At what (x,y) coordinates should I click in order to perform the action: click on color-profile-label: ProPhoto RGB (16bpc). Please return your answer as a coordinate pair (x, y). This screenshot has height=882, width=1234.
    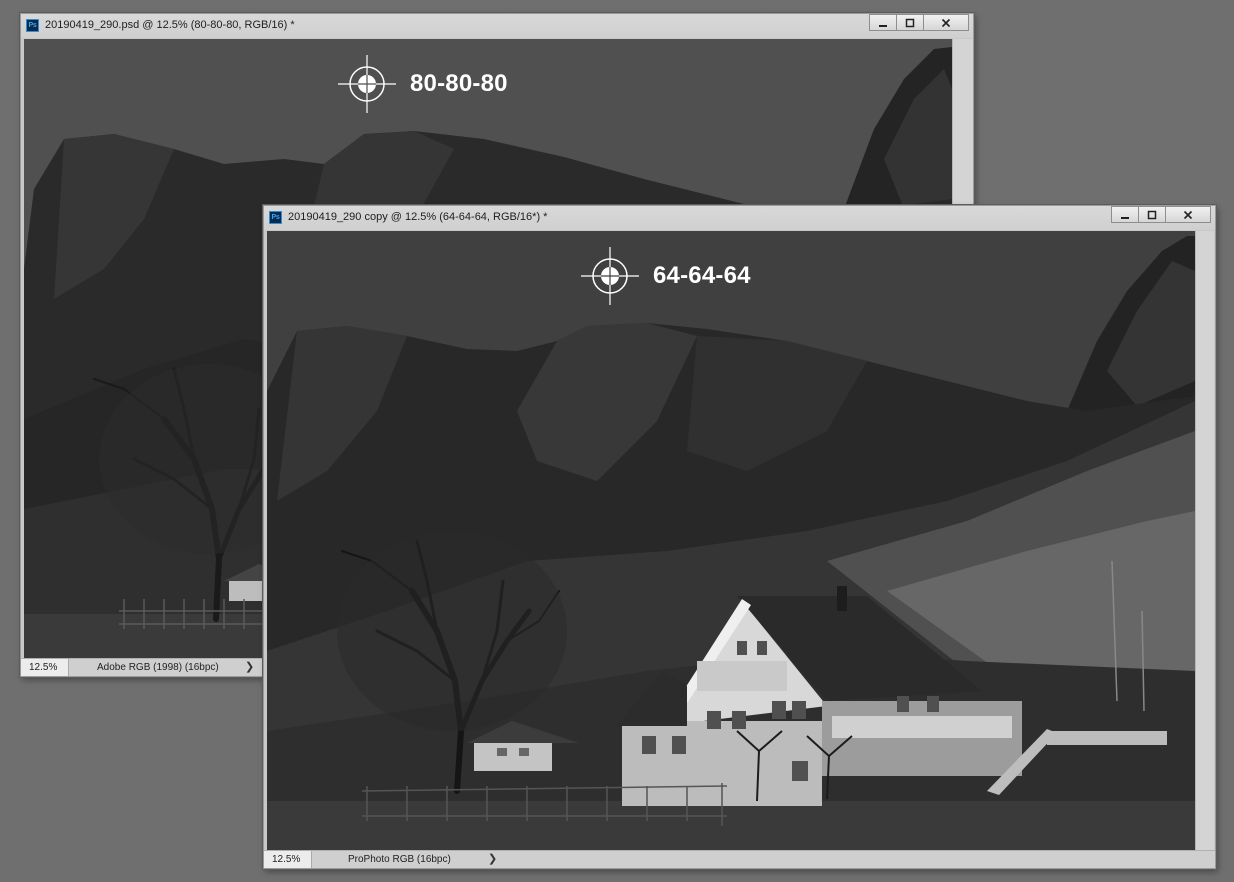
    Looking at the image, I should click on (399, 859).